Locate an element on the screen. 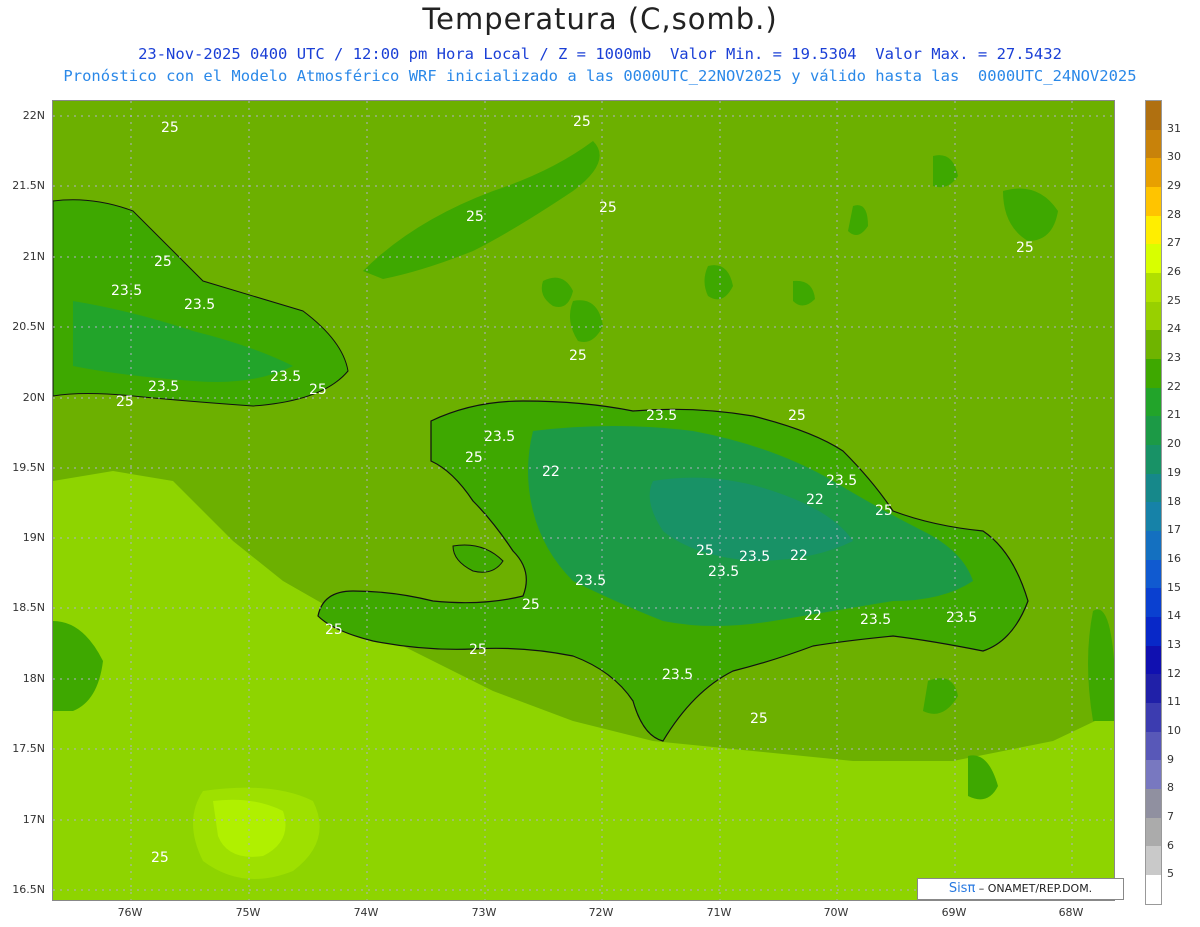 The image size is (1200, 927). lat-label: 22N is located at coordinates (33, 115).